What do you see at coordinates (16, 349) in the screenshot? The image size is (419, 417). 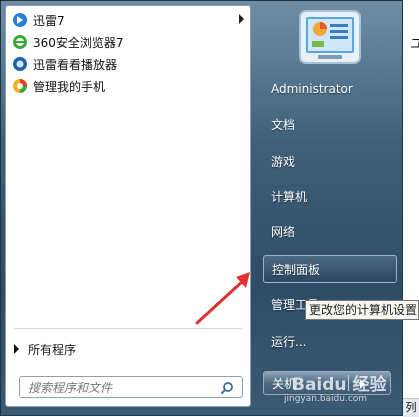 I see `triangle-right-icon` at bounding box center [16, 349].